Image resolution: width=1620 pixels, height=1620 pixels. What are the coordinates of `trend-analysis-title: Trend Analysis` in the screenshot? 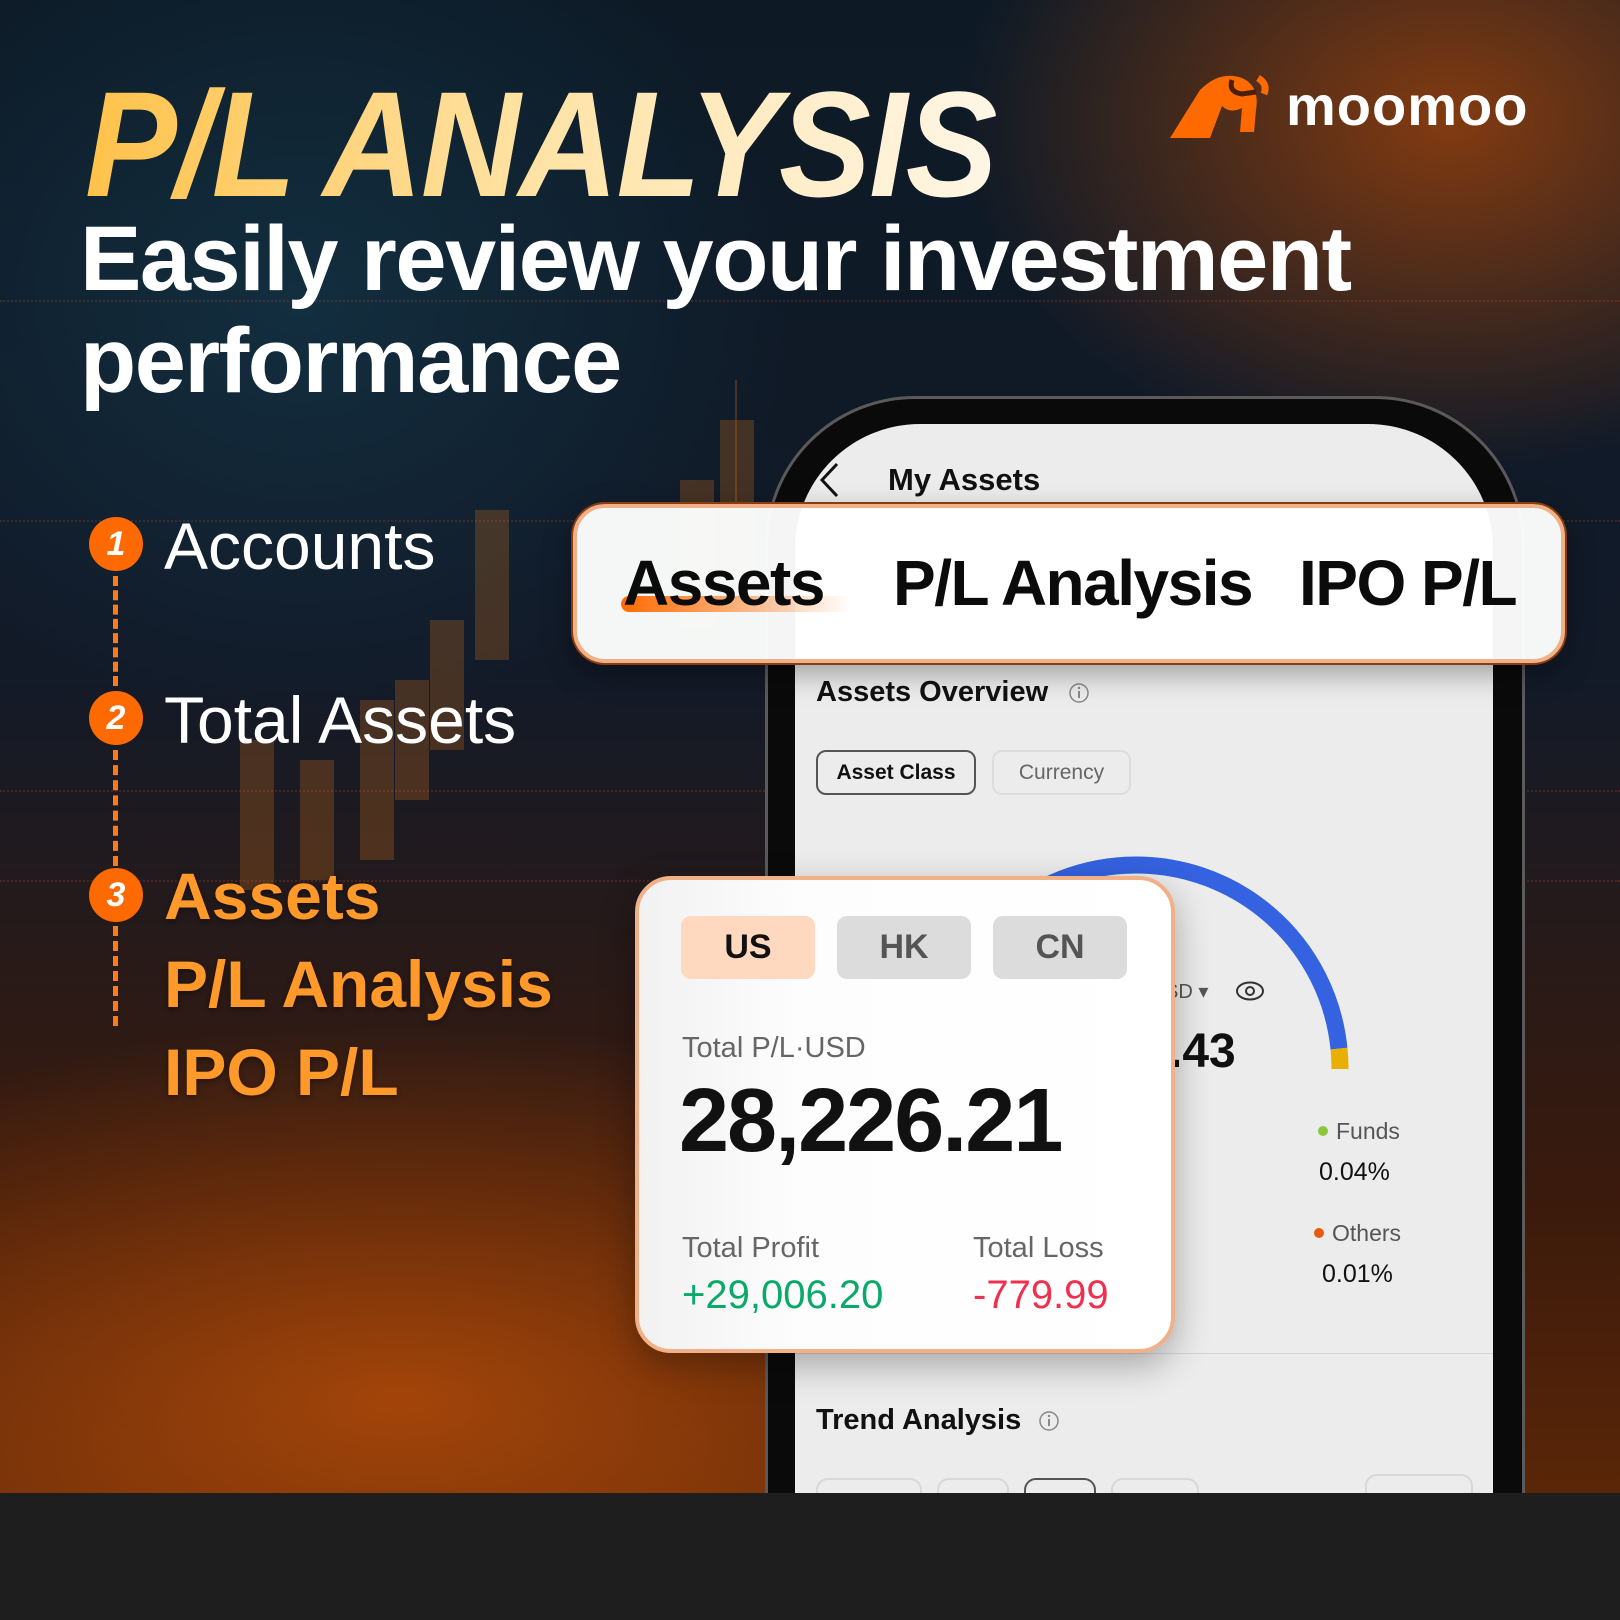 It's located at (919, 1420).